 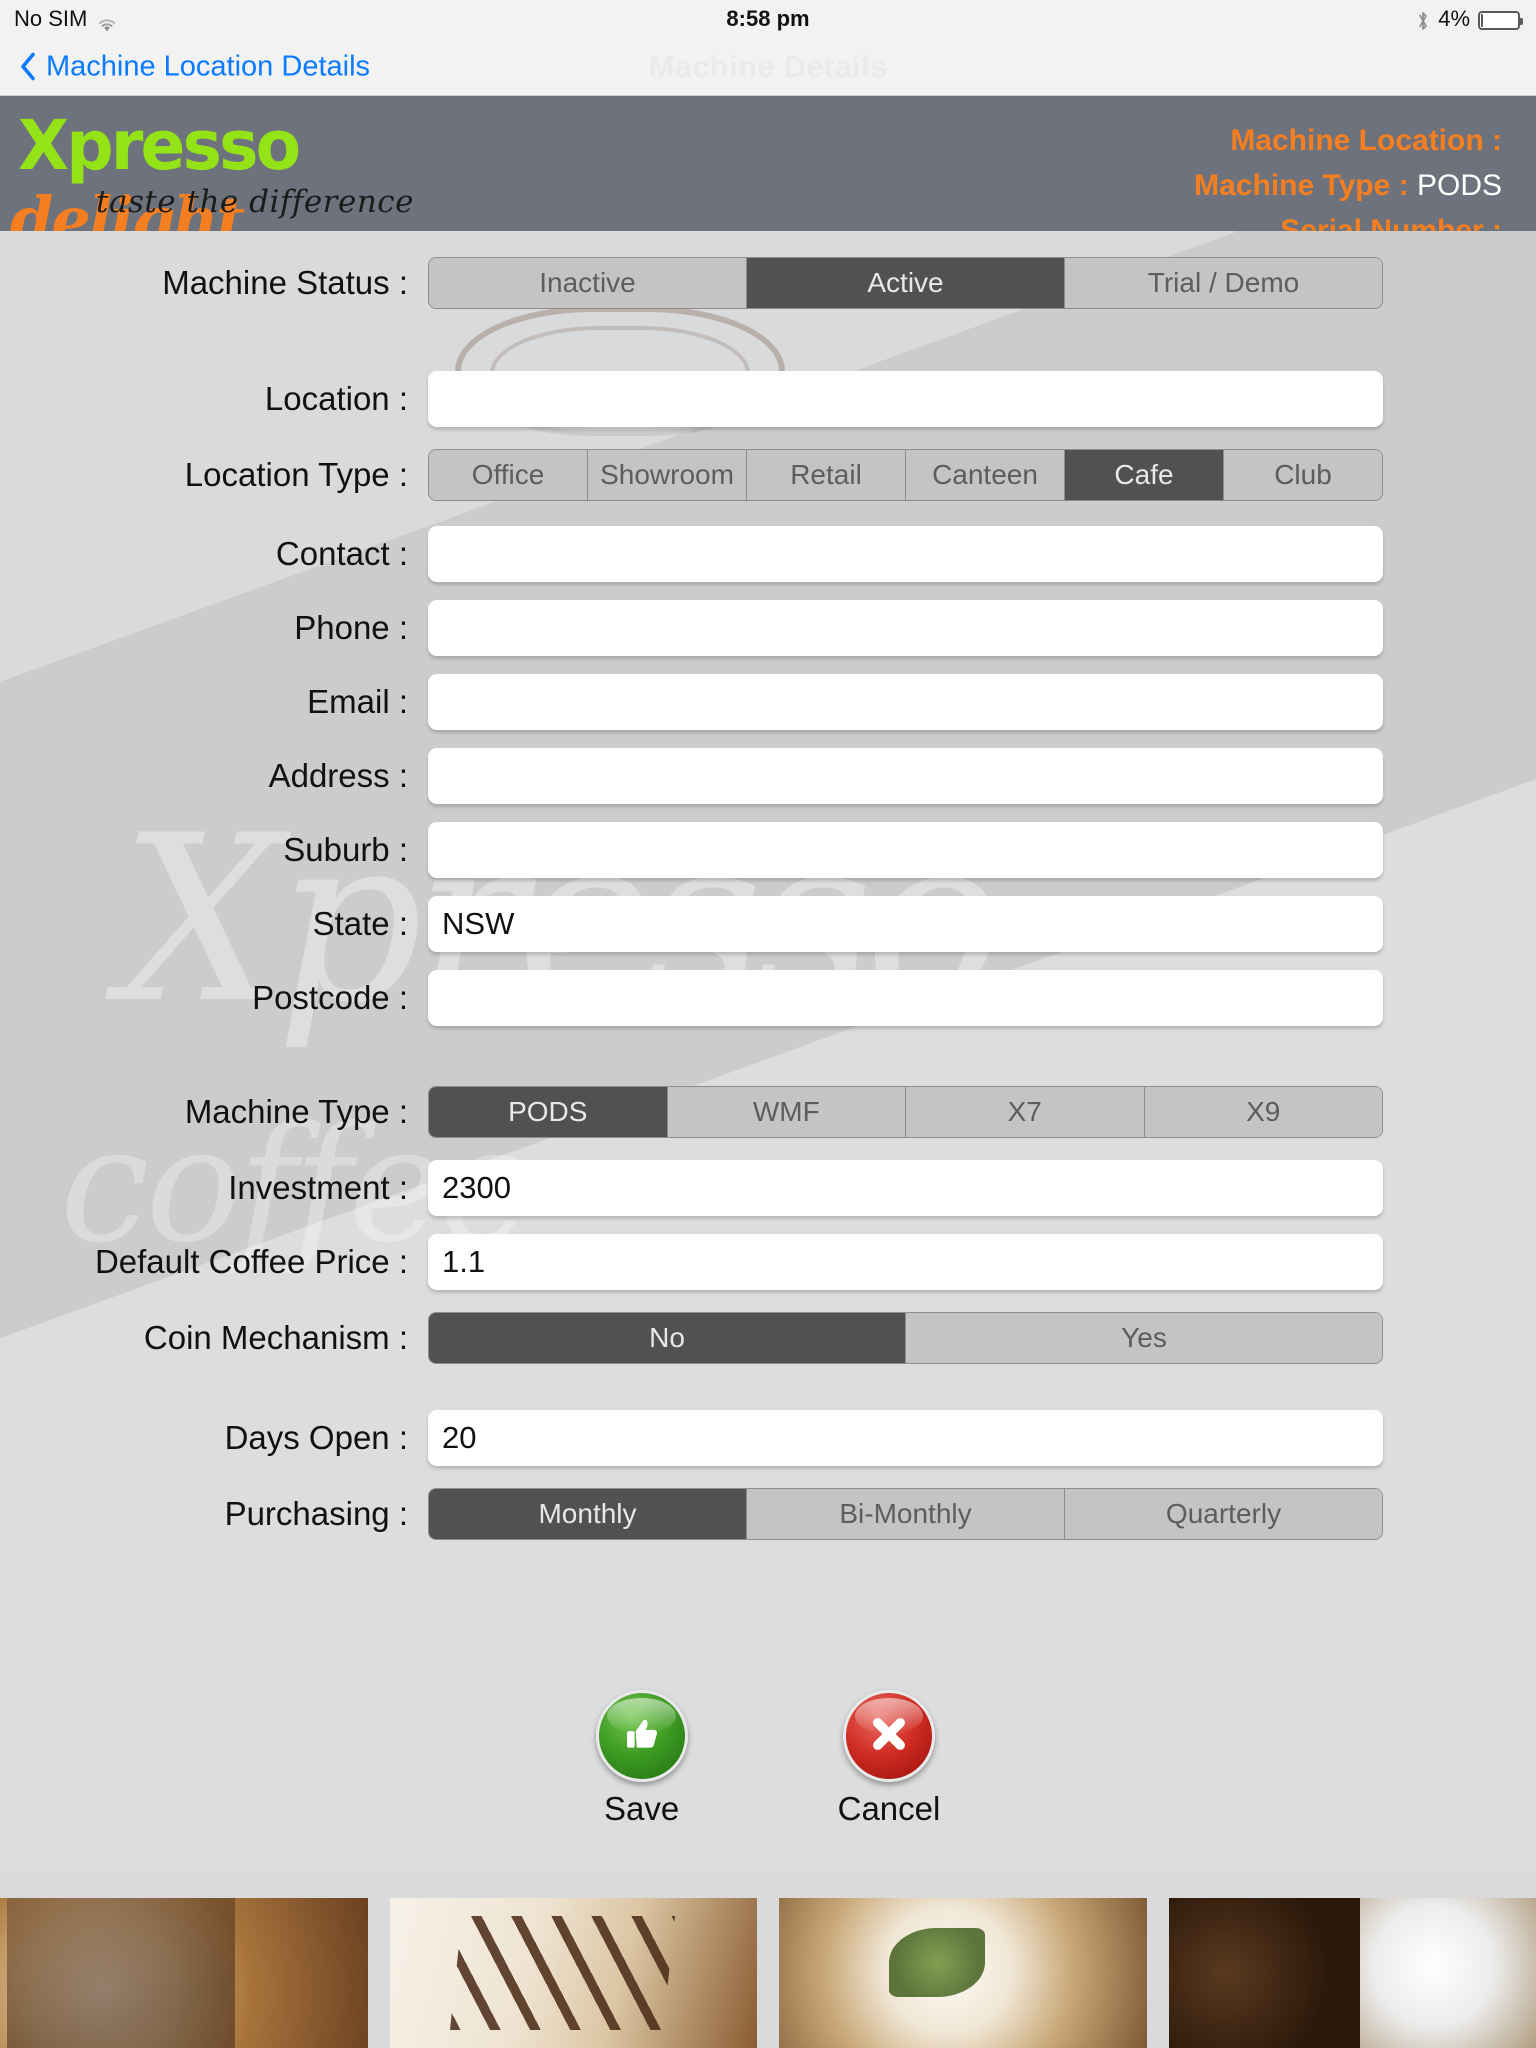 What do you see at coordinates (588, 1514) in the screenshot?
I see `segment-purchasing-monthly: Monthly` at bounding box center [588, 1514].